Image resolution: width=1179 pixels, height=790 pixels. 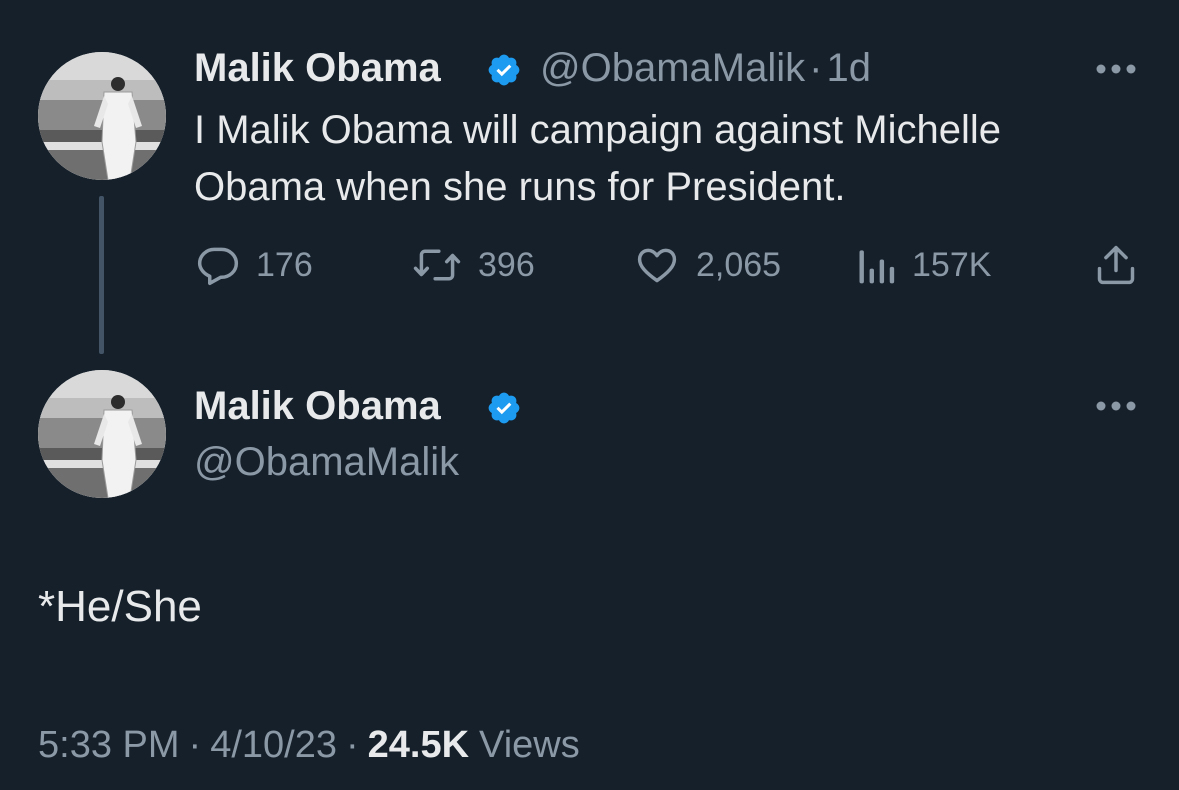 What do you see at coordinates (529, 745) in the screenshot?
I see `views-label: Views` at bounding box center [529, 745].